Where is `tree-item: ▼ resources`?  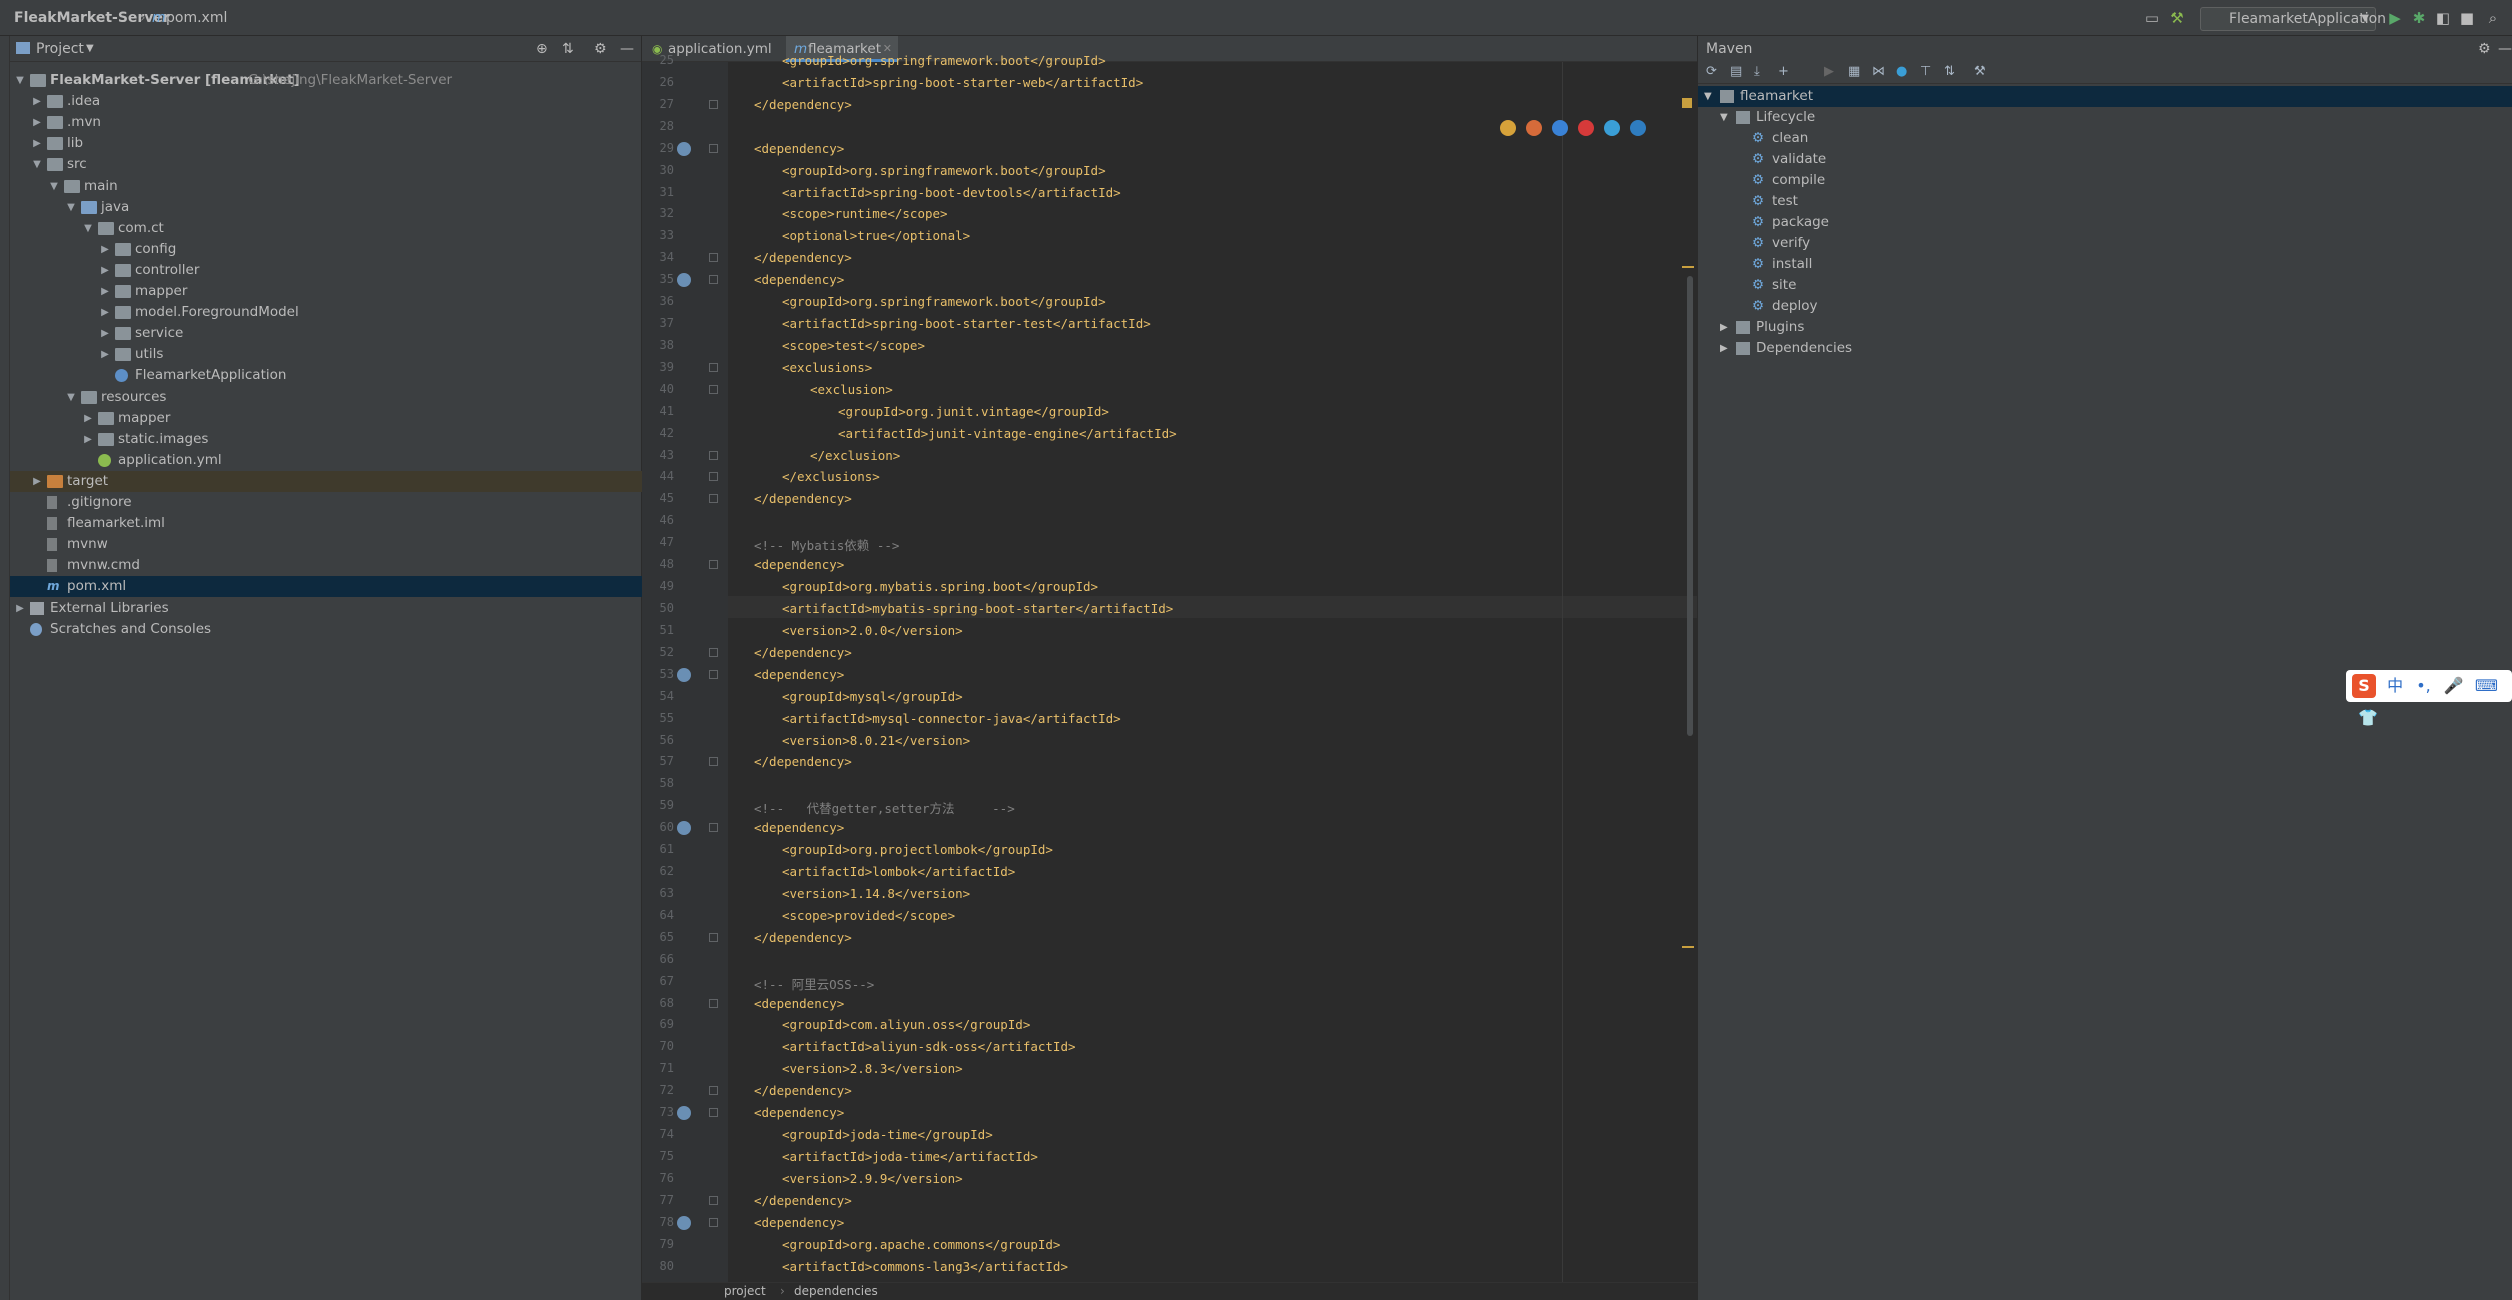
tree-item: ▼ resources is located at coordinates (326, 397).